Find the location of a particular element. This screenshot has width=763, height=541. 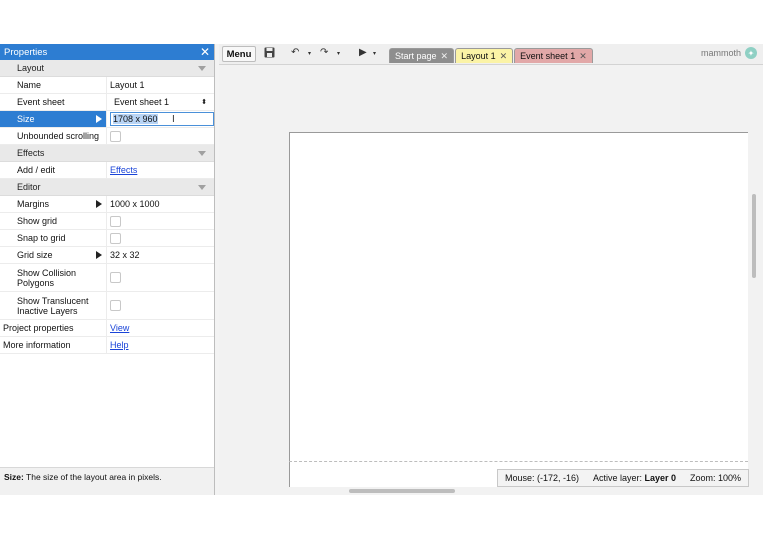

event-sheet-select: Event sheet 1 ⬍ is located at coordinates (160, 102).